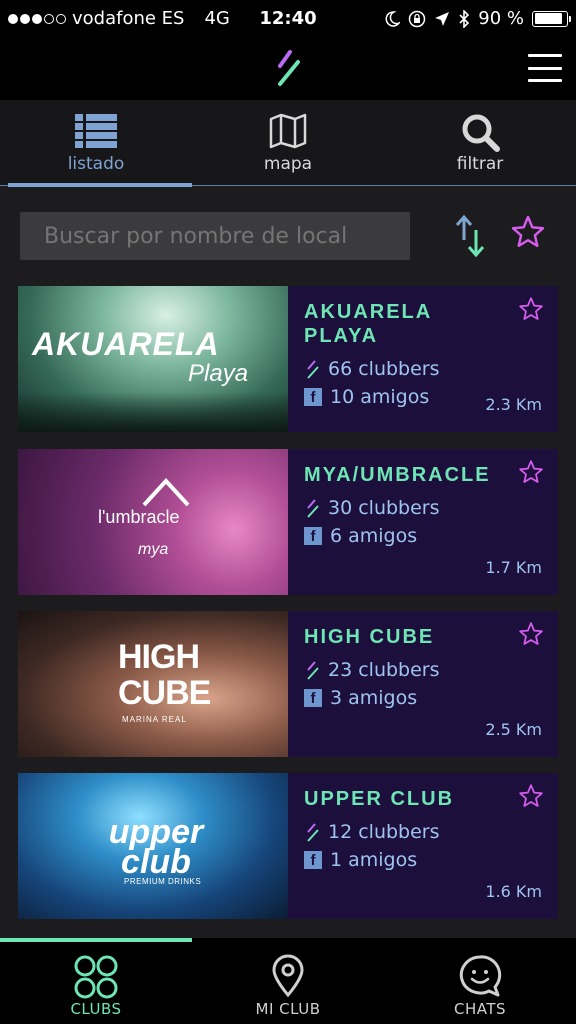 This screenshot has width=576, height=1024. What do you see at coordinates (480, 976) in the screenshot?
I see `chat-bubble-icon` at bounding box center [480, 976].